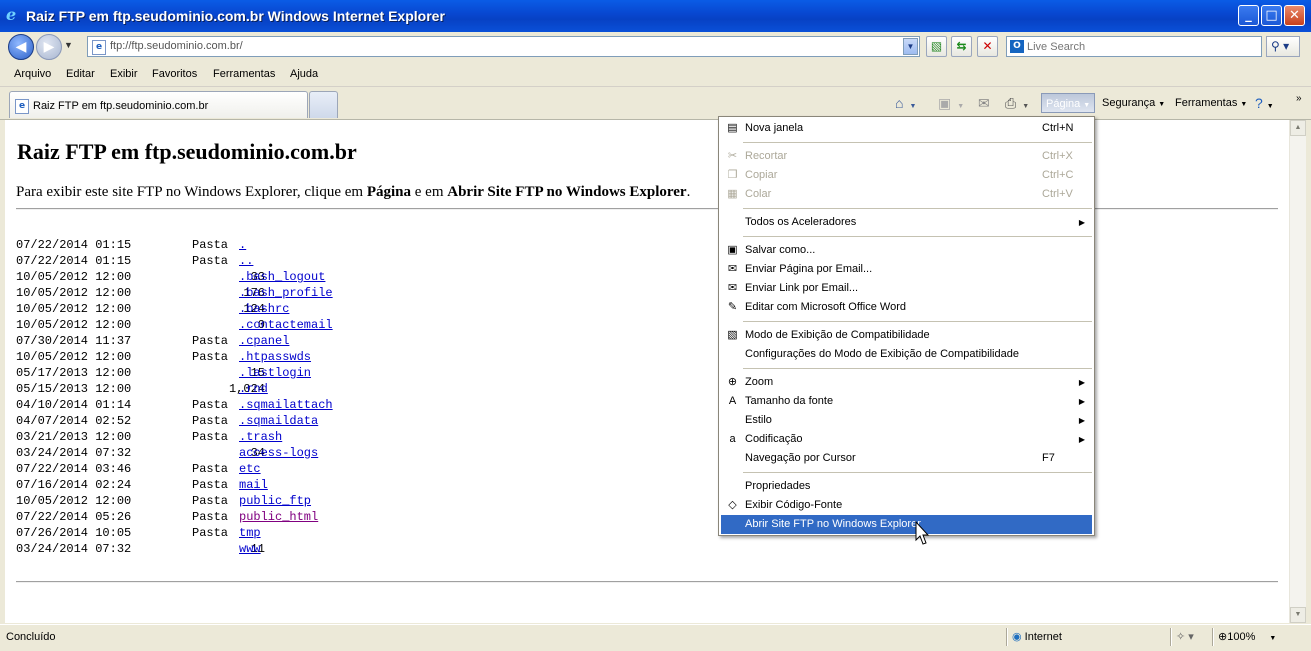 Image resolution: width=1311 pixels, height=651 pixels. Describe the element at coordinates (936, 46) in the screenshot. I see `compatibility-view-icon: ▧` at that location.